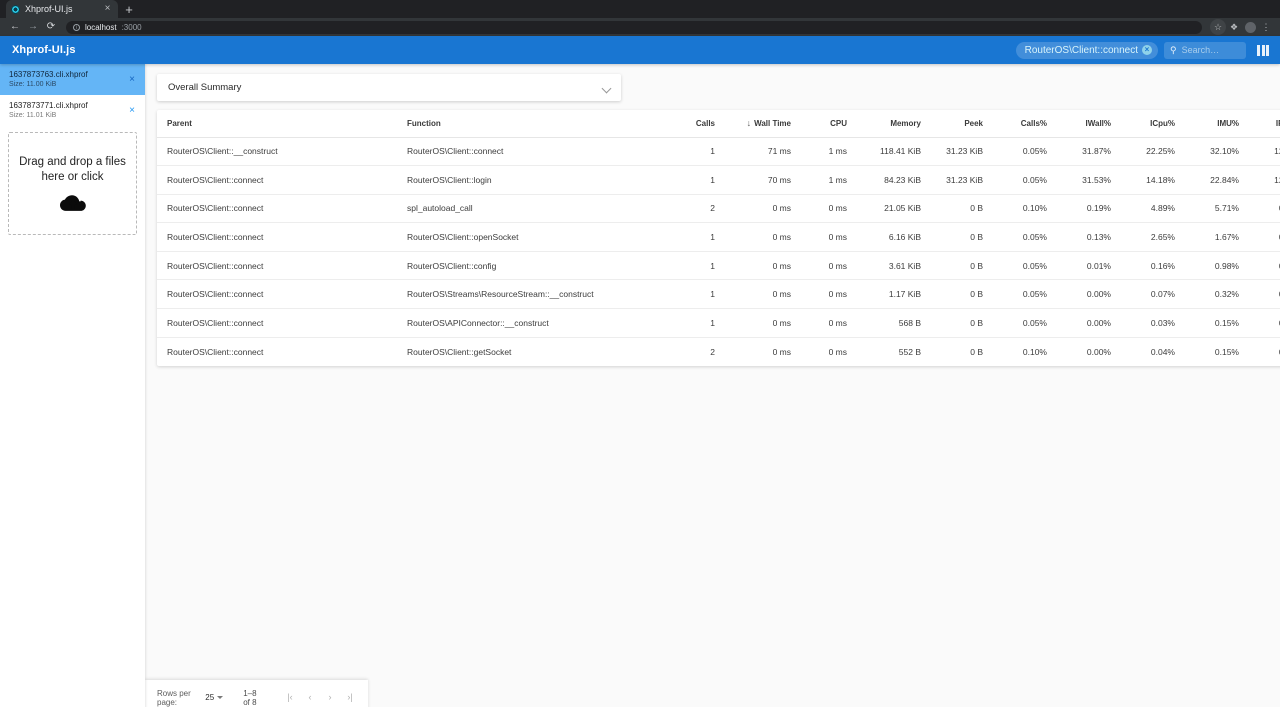  I want to click on filter-chip-label: RouterOS\Client::connect, so click(1081, 50).